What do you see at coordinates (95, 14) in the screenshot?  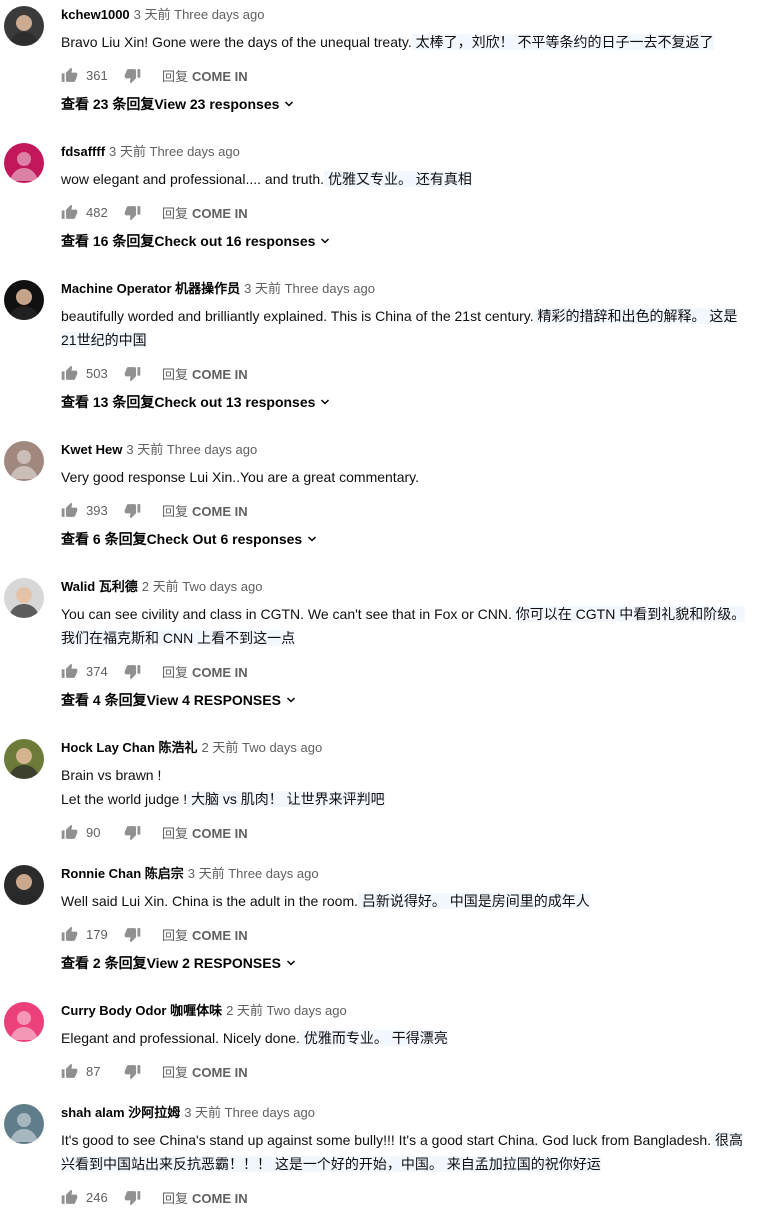 I see `author-name: kchew1000` at bounding box center [95, 14].